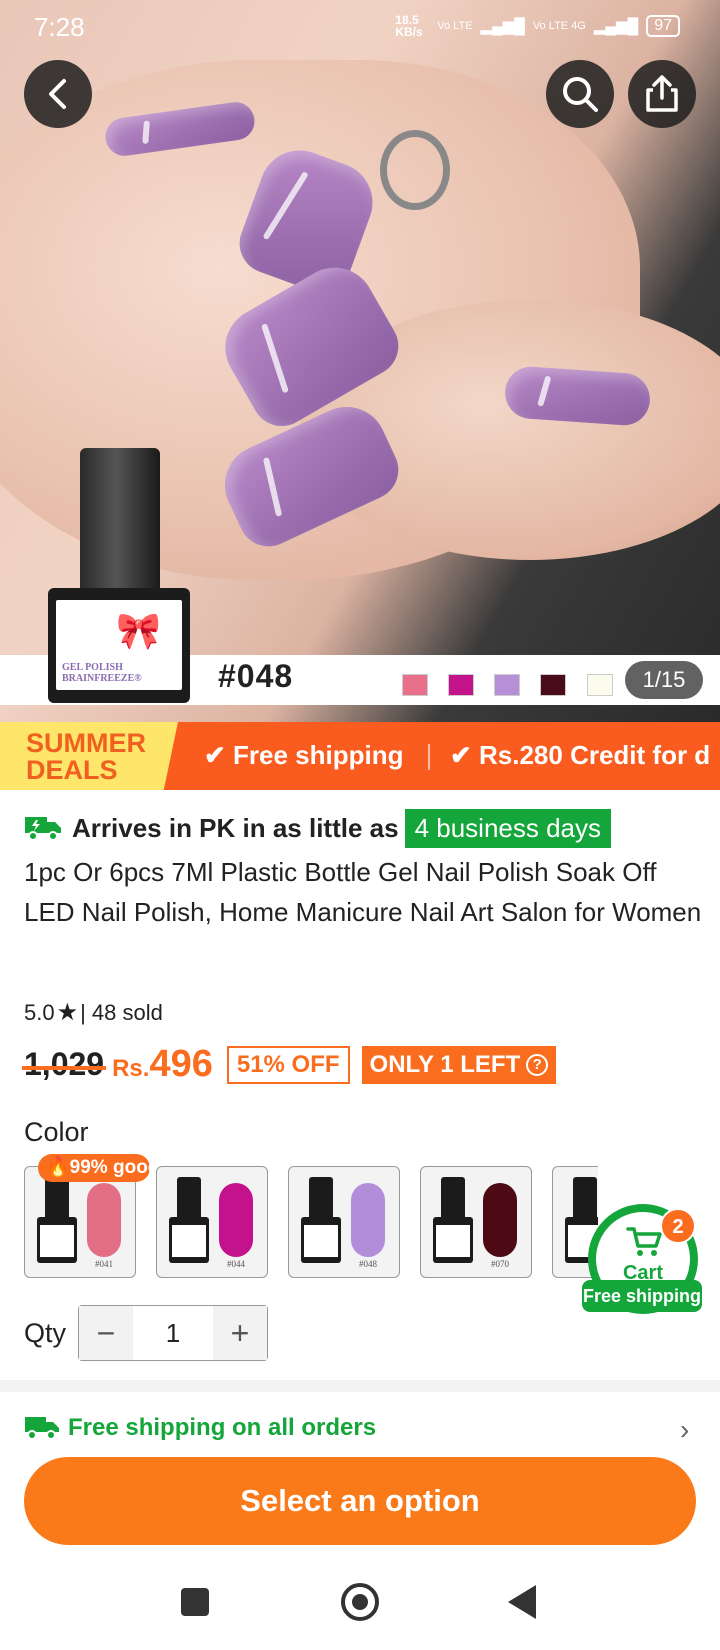 This screenshot has height=1650, width=720. What do you see at coordinates (109, 1167) in the screenshot?
I see `good-rating-text: 99% good` at bounding box center [109, 1167].